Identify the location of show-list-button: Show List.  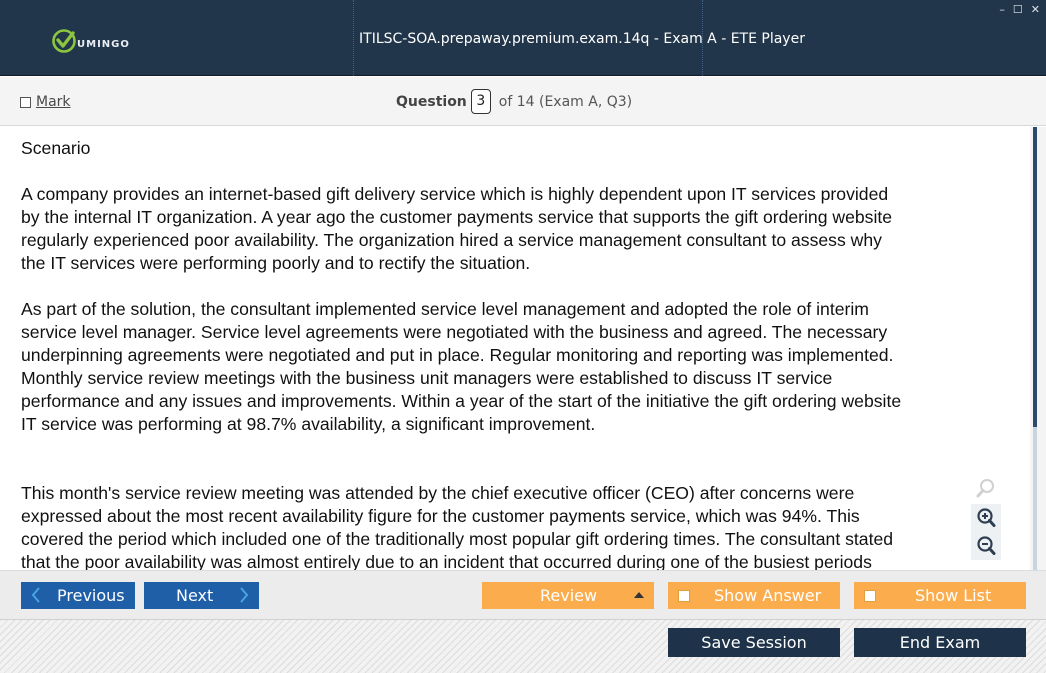
(940, 595).